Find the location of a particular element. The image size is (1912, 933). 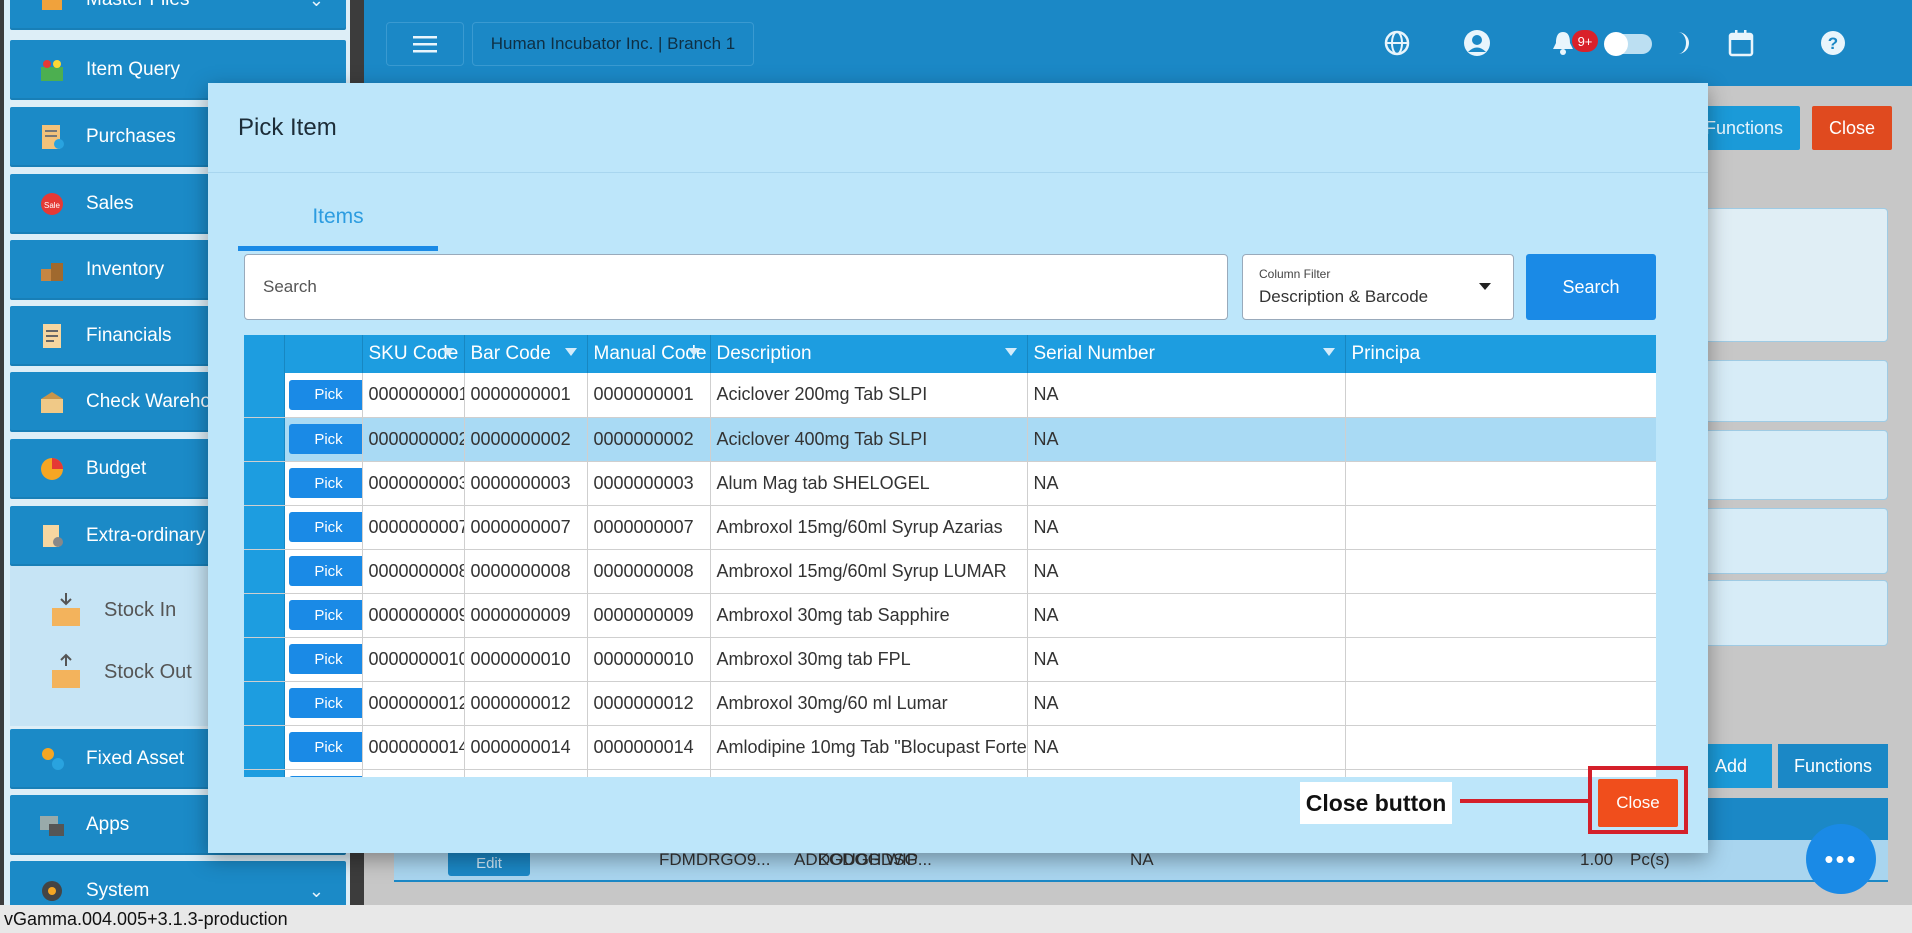

sidebar-subitem-stock-in: Stock In is located at coordinates (111, 610).